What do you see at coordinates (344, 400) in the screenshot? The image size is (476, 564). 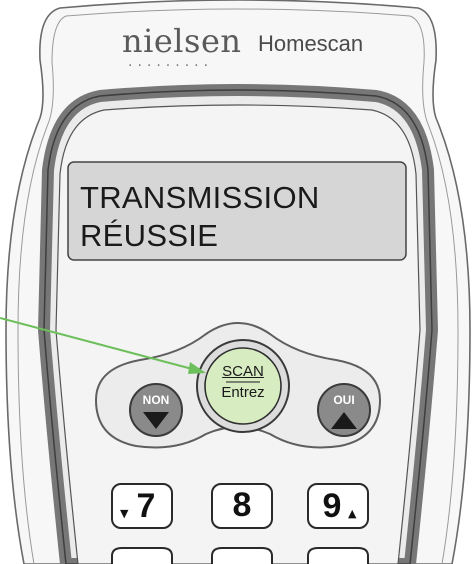 I see `oui-label: OUI` at bounding box center [344, 400].